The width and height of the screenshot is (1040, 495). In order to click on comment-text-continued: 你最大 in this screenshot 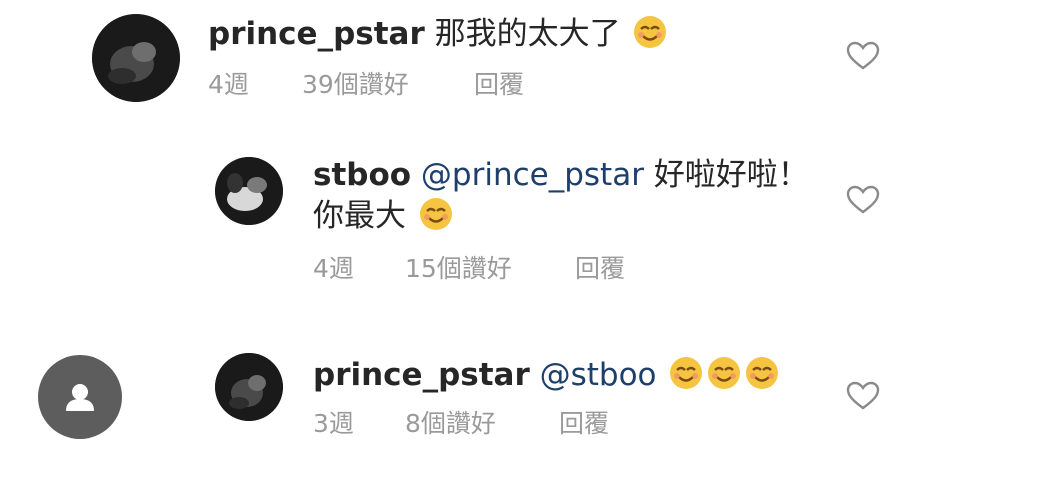, I will do `click(359, 216)`.